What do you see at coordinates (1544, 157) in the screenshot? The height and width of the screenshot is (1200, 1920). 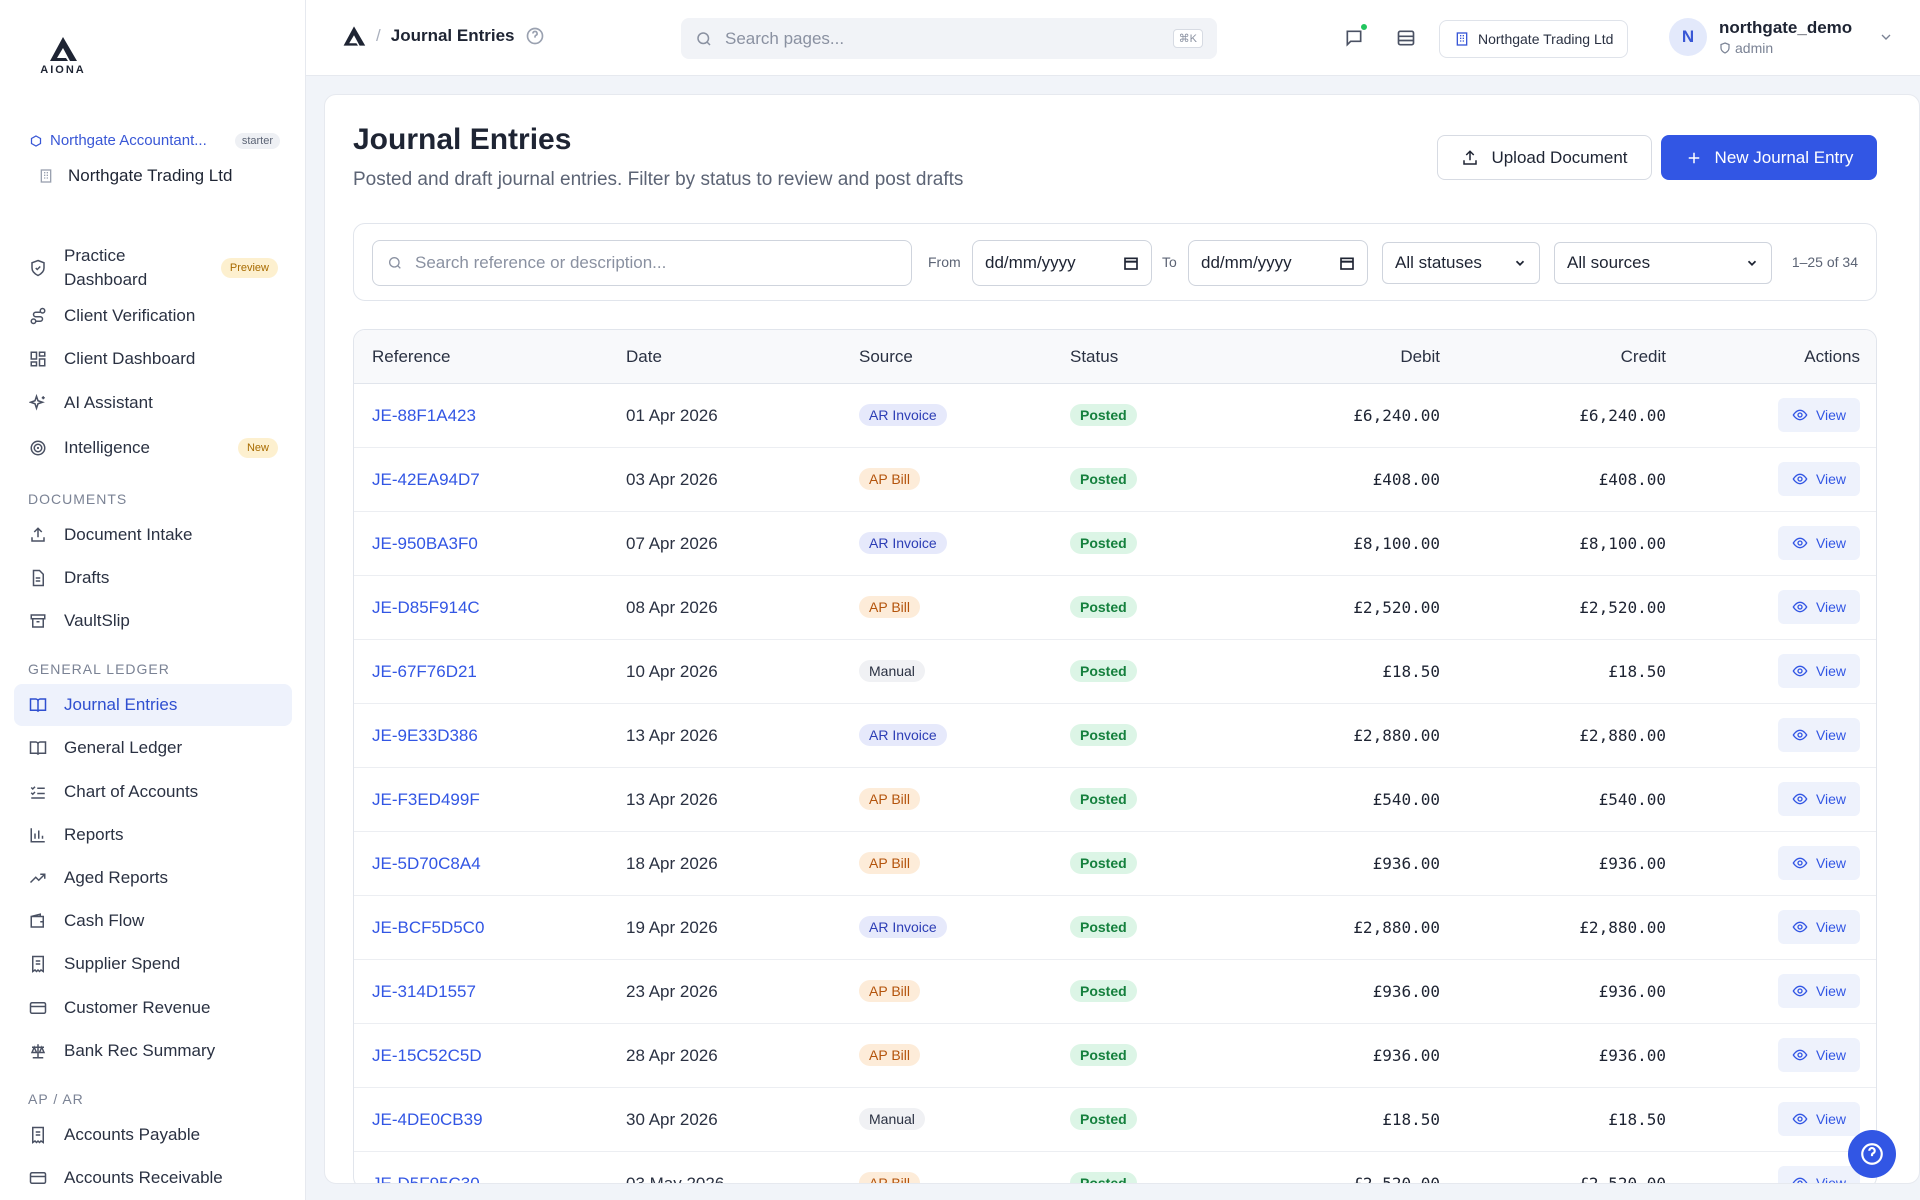 I see `upload-document-button: Upload Document` at bounding box center [1544, 157].